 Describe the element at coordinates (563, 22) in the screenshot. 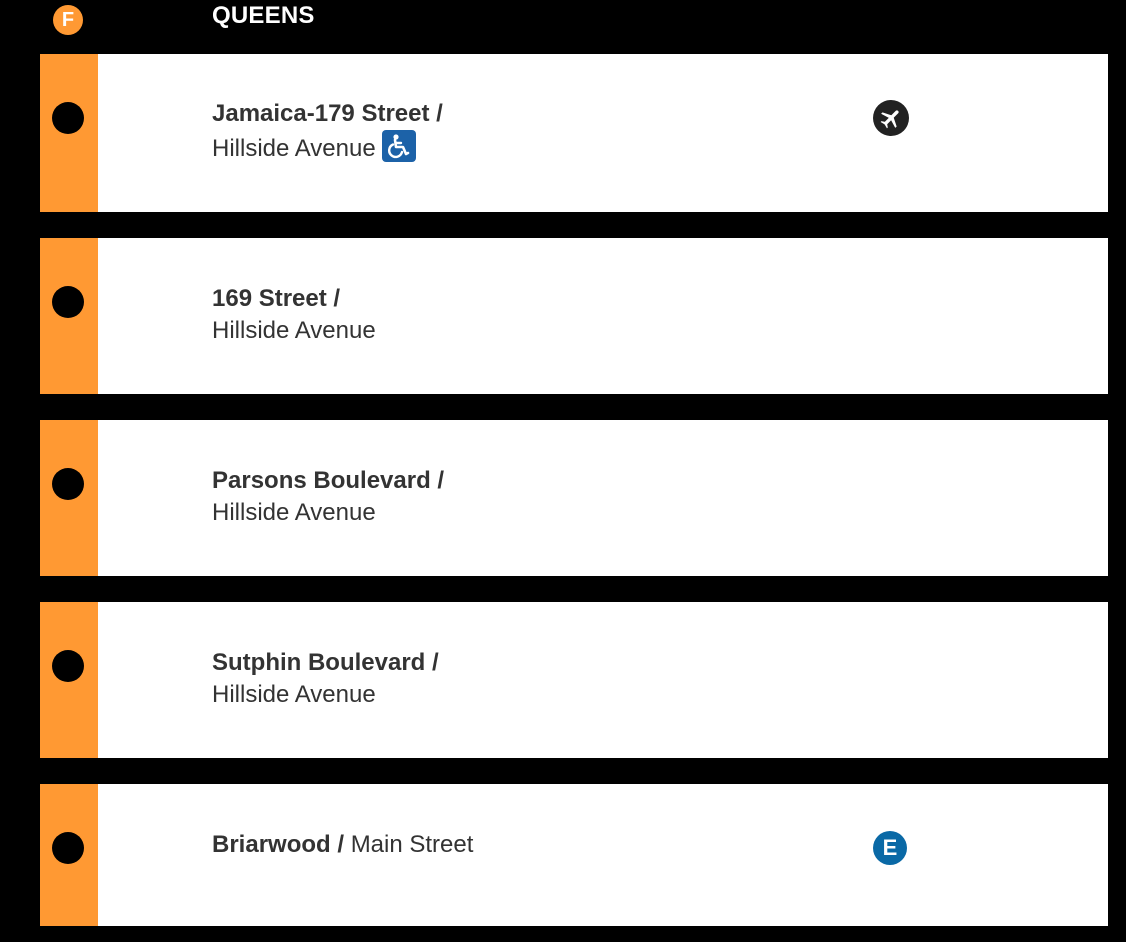

I see `route-header: F QUEENS` at that location.